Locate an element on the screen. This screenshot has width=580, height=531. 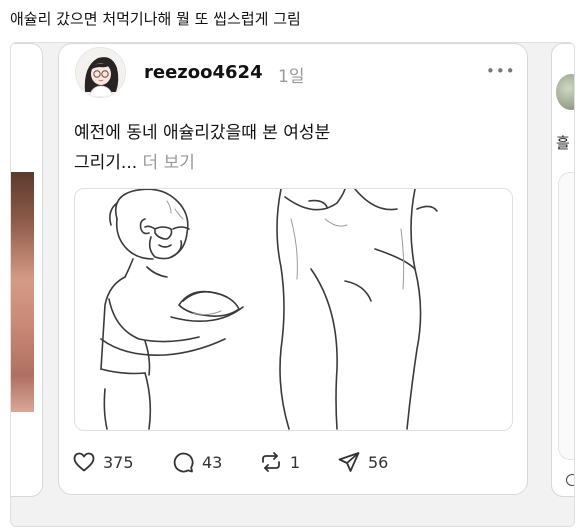
previous-post-card is located at coordinates (27, 270).